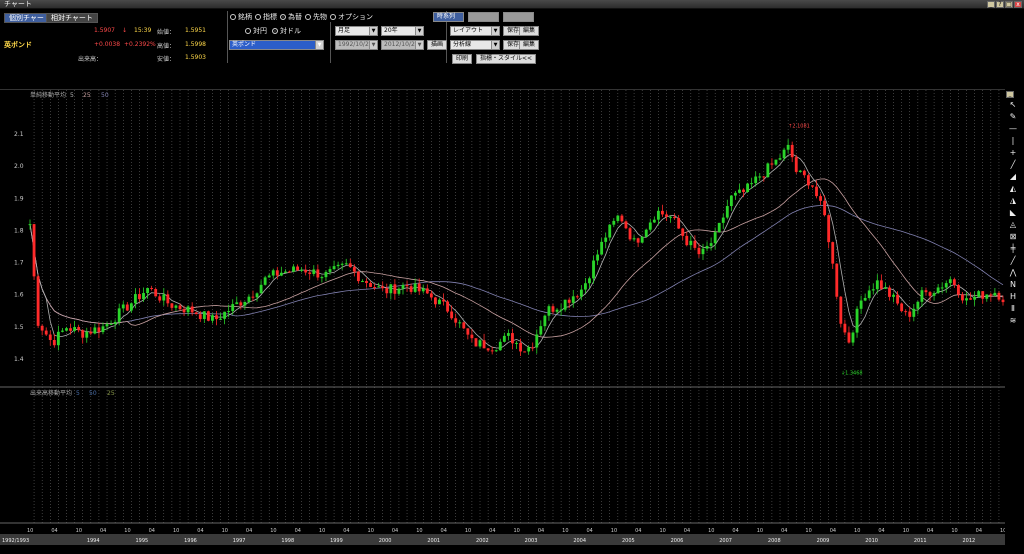 This screenshot has height=554, width=1024. I want to click on period-unit-select: 月足 ▼, so click(356, 31).